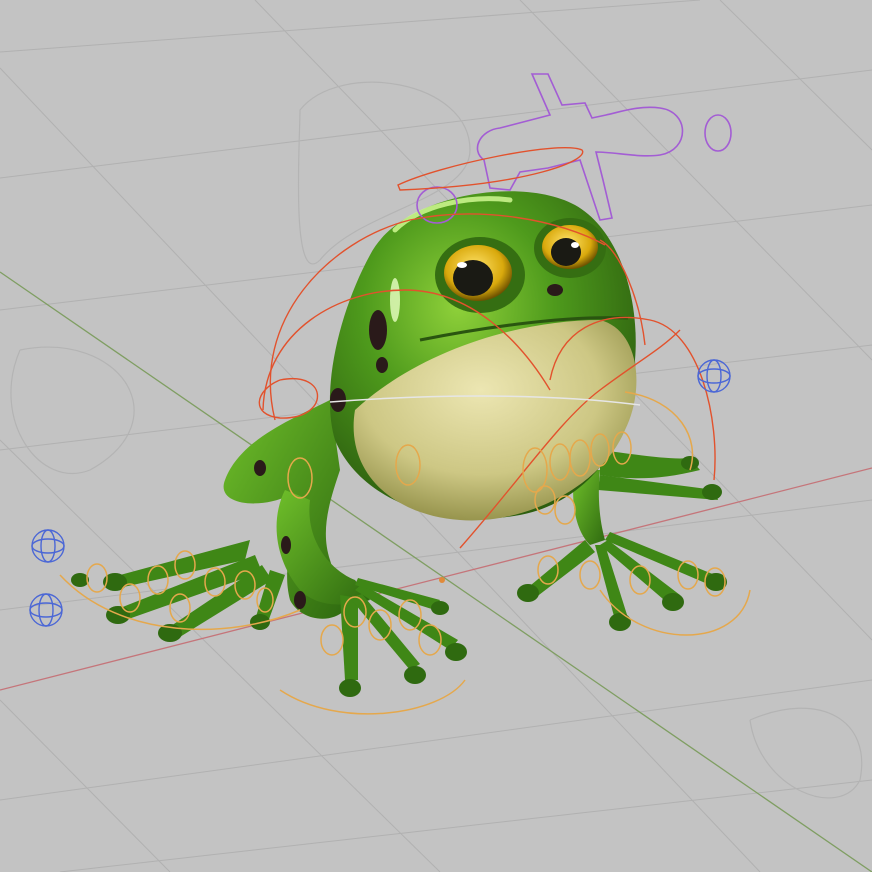  Describe the element at coordinates (480, 275) in the screenshot. I see `left-eye` at that location.